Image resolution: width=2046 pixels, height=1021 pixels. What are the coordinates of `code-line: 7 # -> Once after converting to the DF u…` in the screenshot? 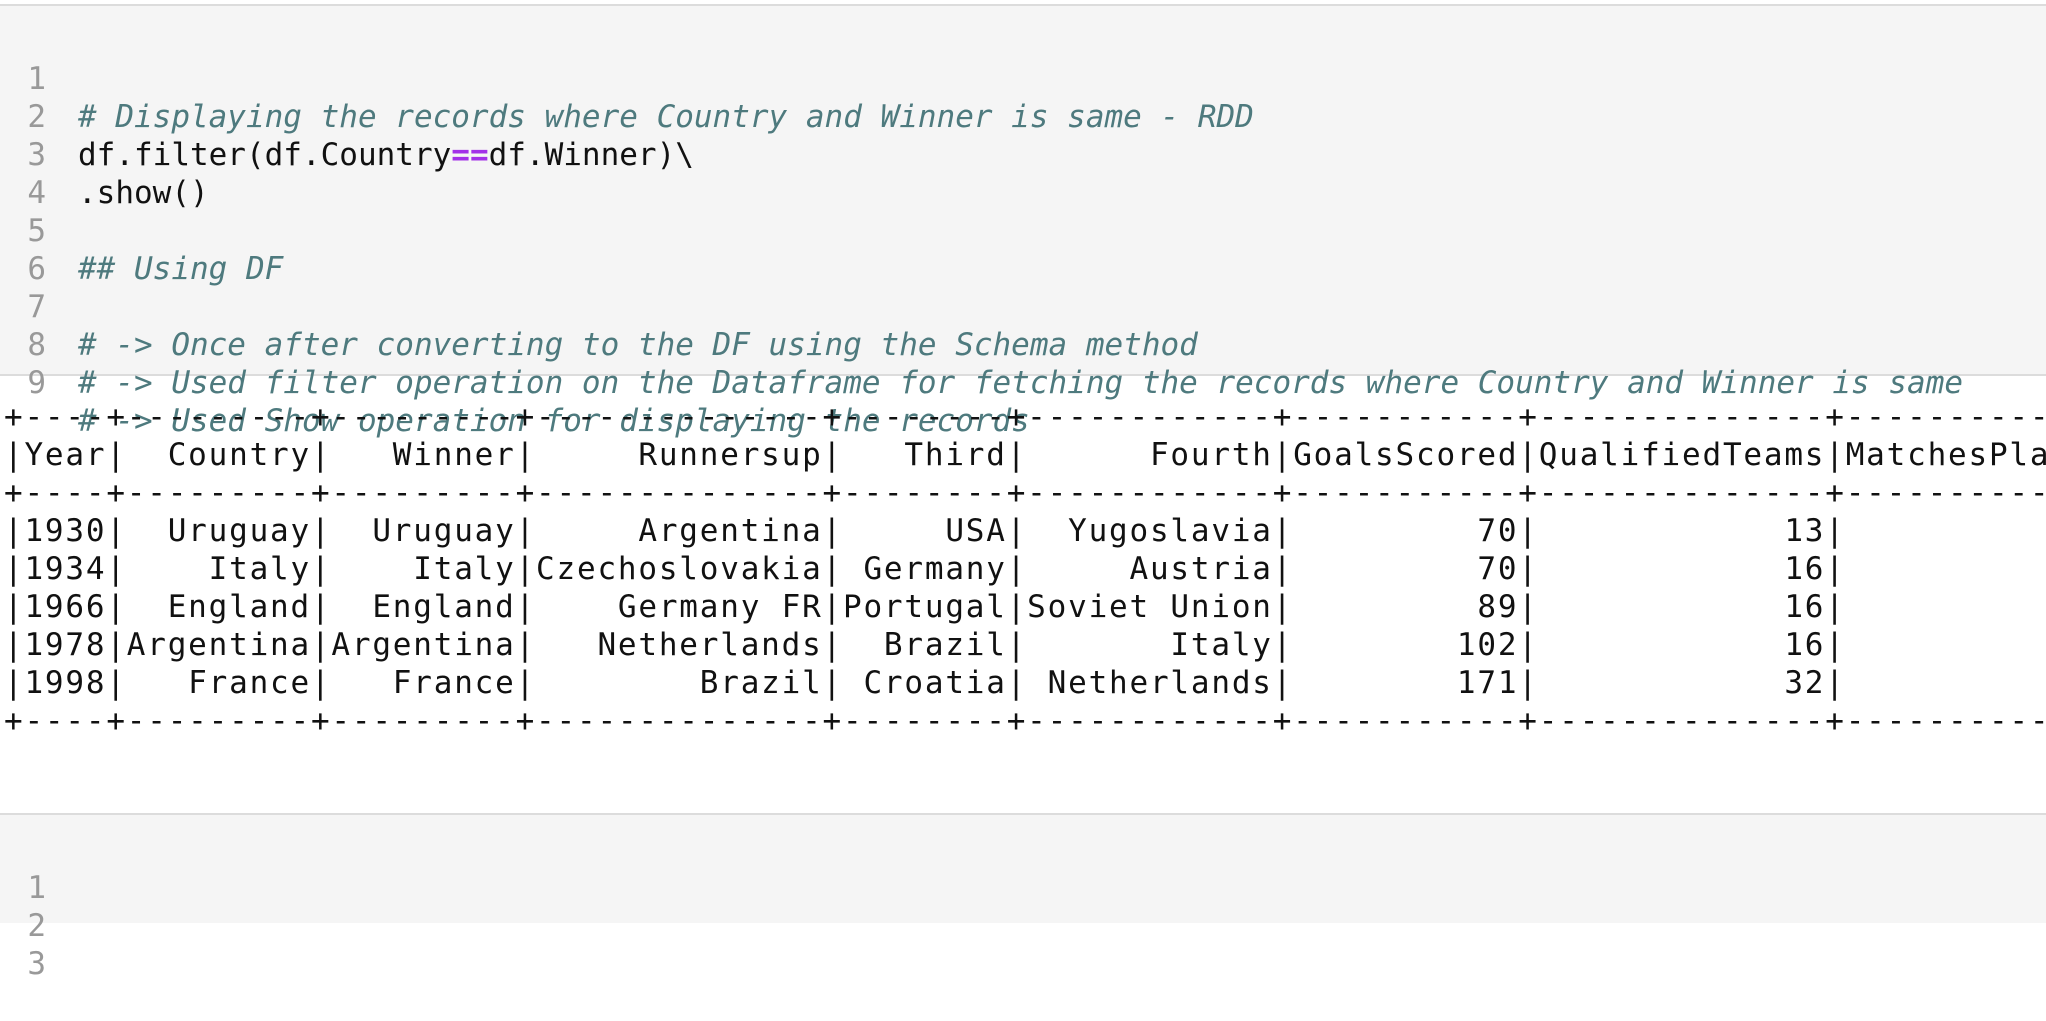 It's located at (1023, 306).